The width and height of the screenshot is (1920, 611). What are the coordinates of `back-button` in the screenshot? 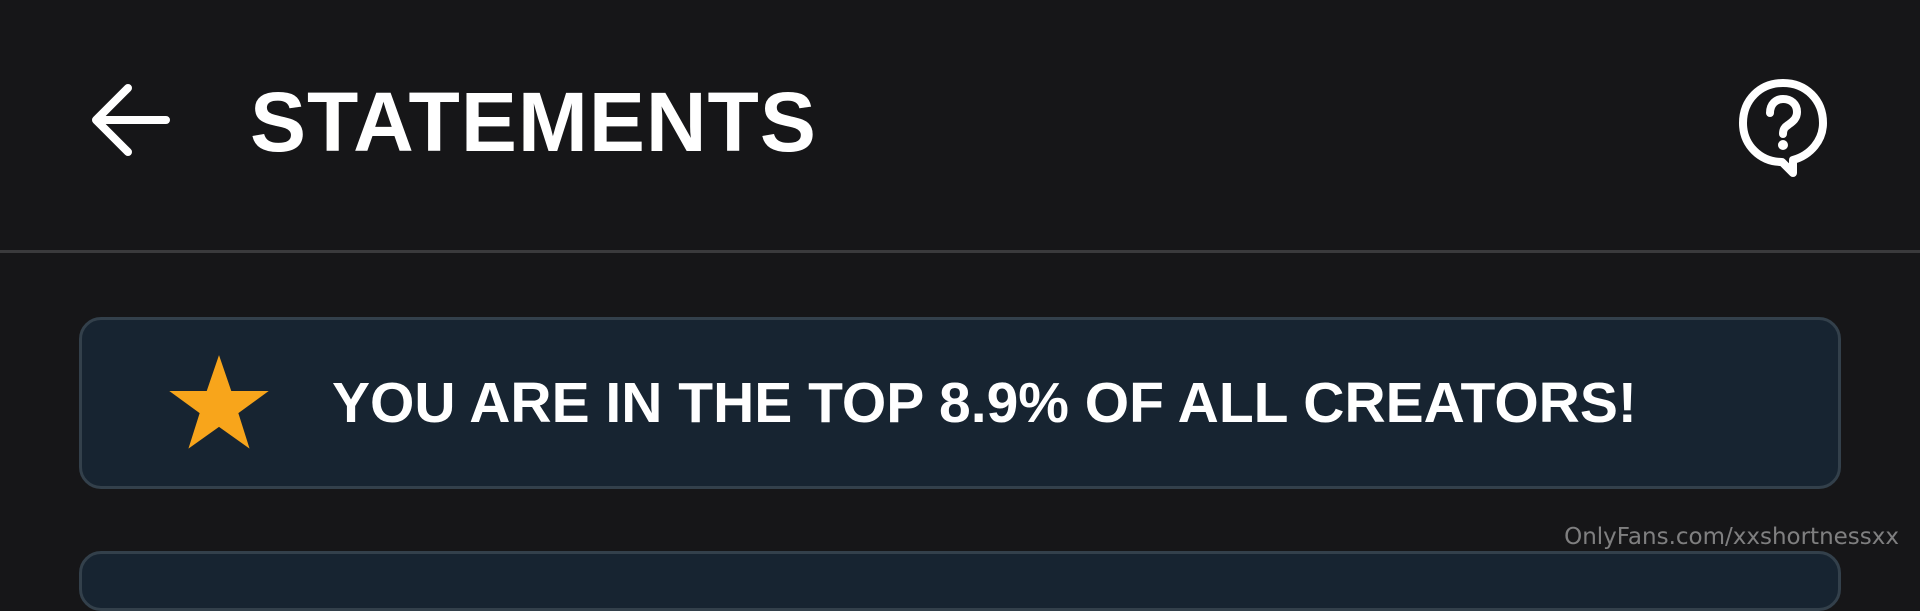 It's located at (130, 120).